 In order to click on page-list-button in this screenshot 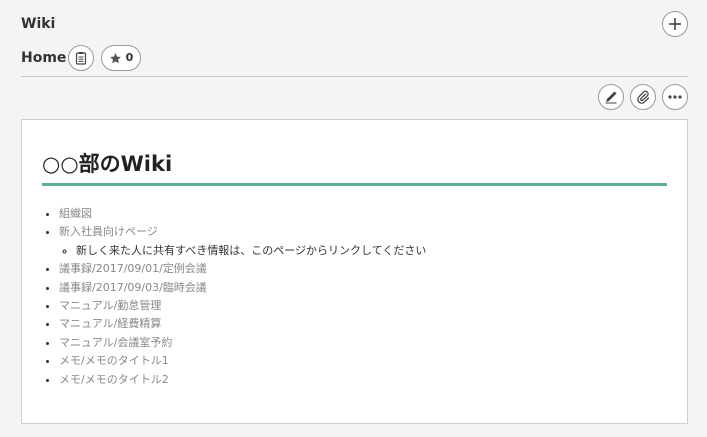, I will do `click(81, 58)`.